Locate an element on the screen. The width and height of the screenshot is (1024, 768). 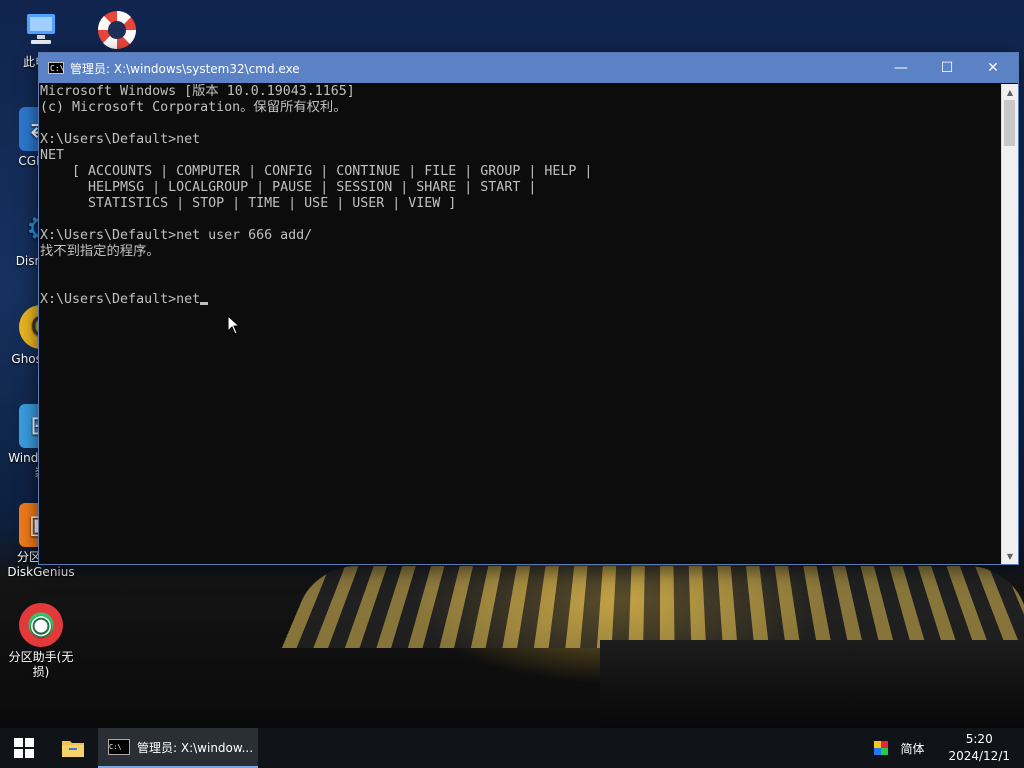
start-button is located at coordinates (24, 748).